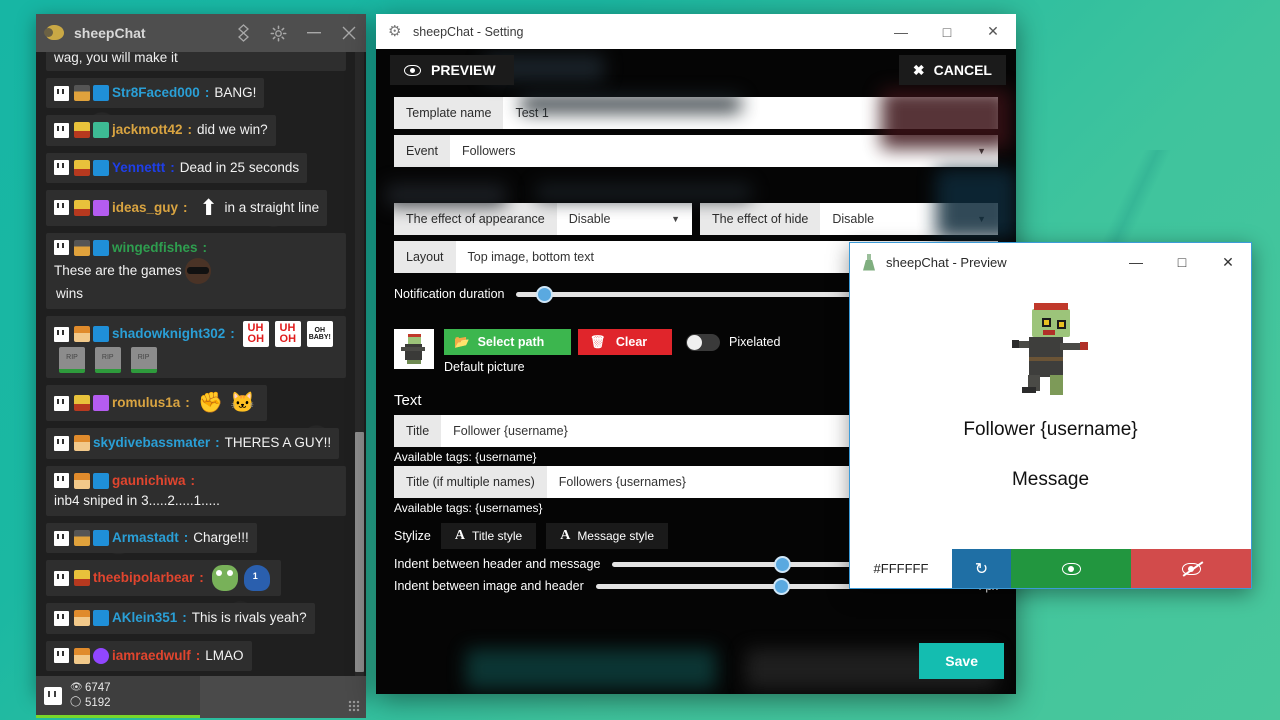 The width and height of the screenshot is (1280, 720). Describe the element at coordinates (278, 443) in the screenshot. I see `chat-text: THERES A GUY!!` at that location.